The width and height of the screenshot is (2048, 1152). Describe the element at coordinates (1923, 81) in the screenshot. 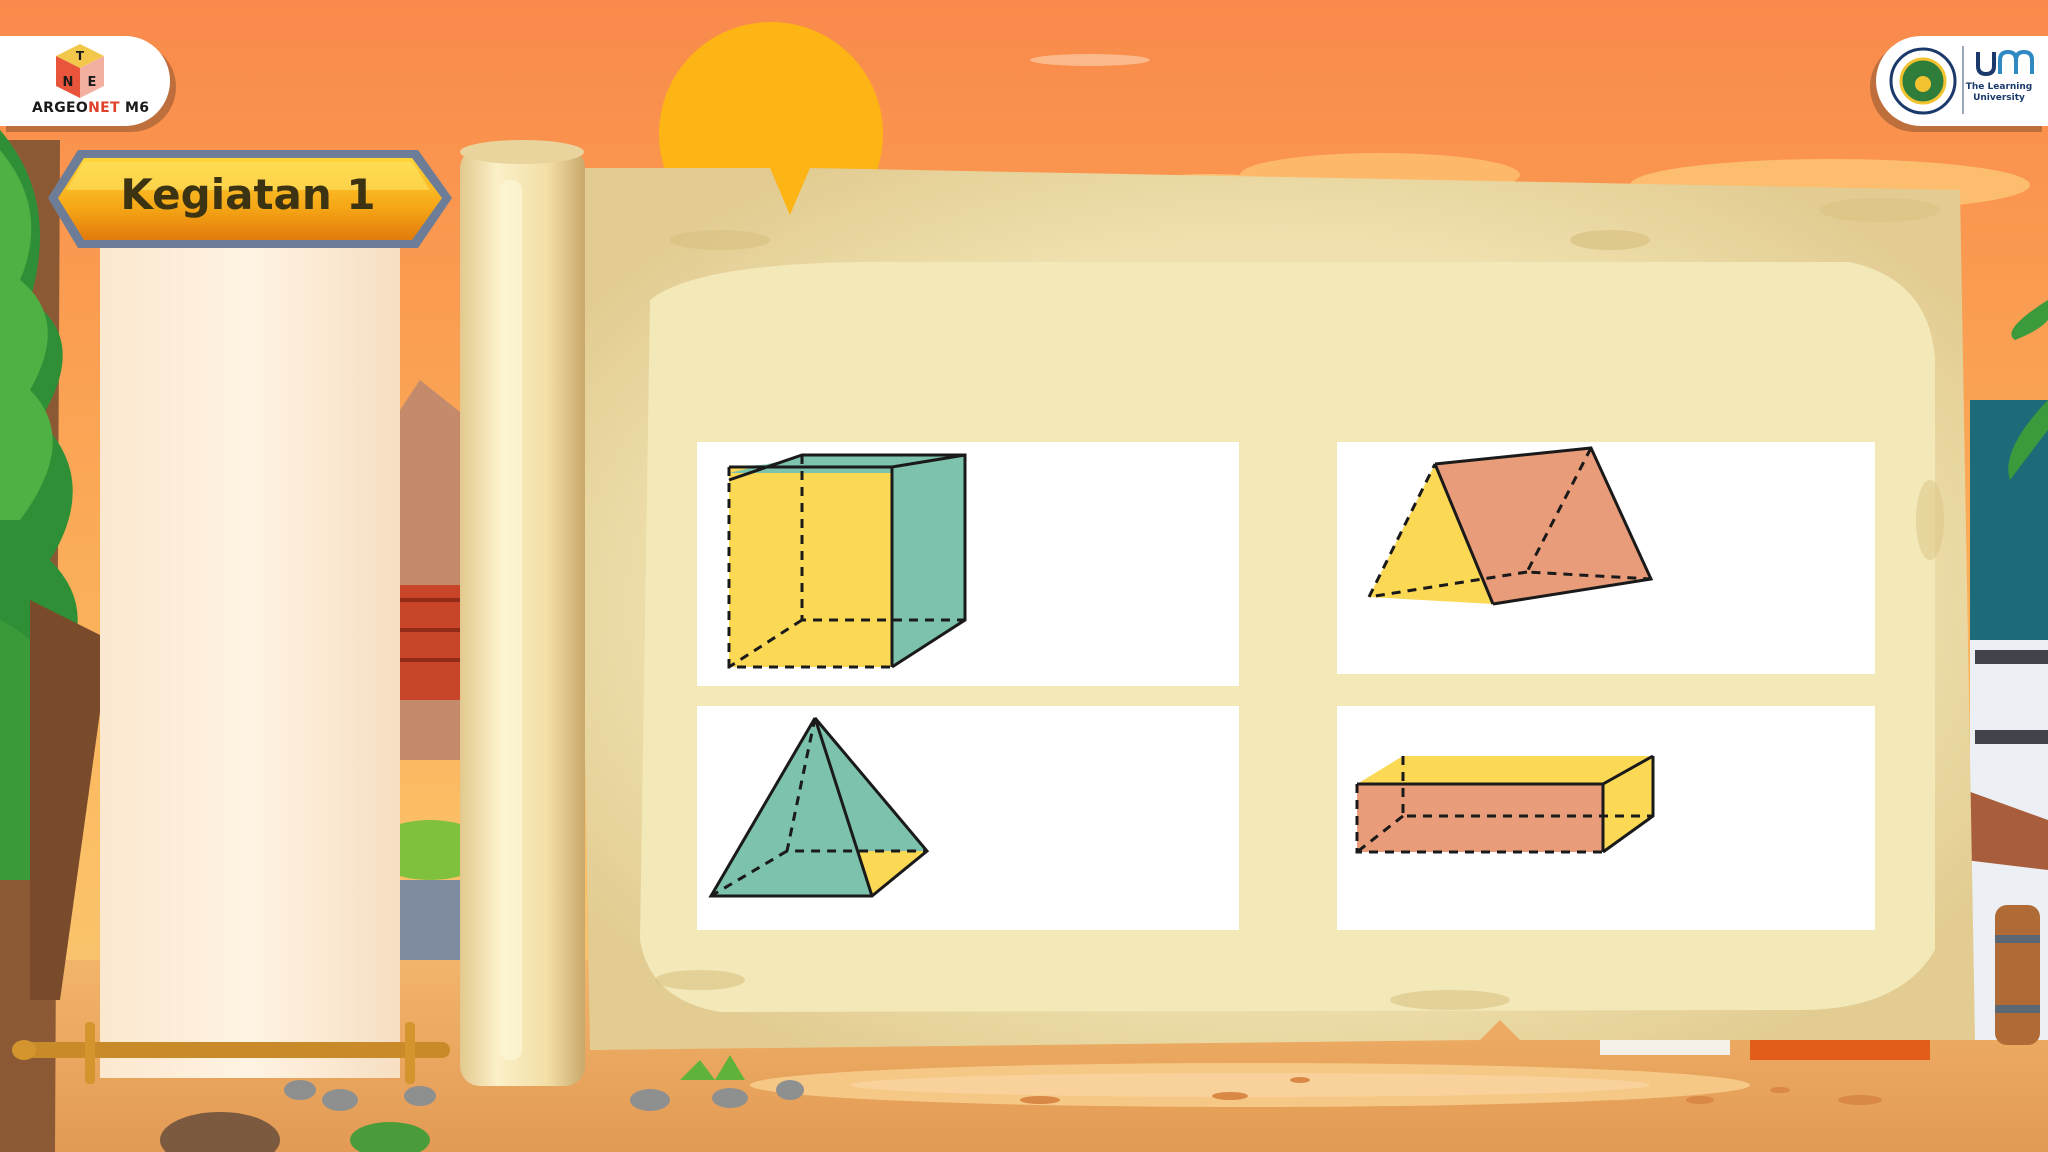

I see `university-seal-icon` at that location.